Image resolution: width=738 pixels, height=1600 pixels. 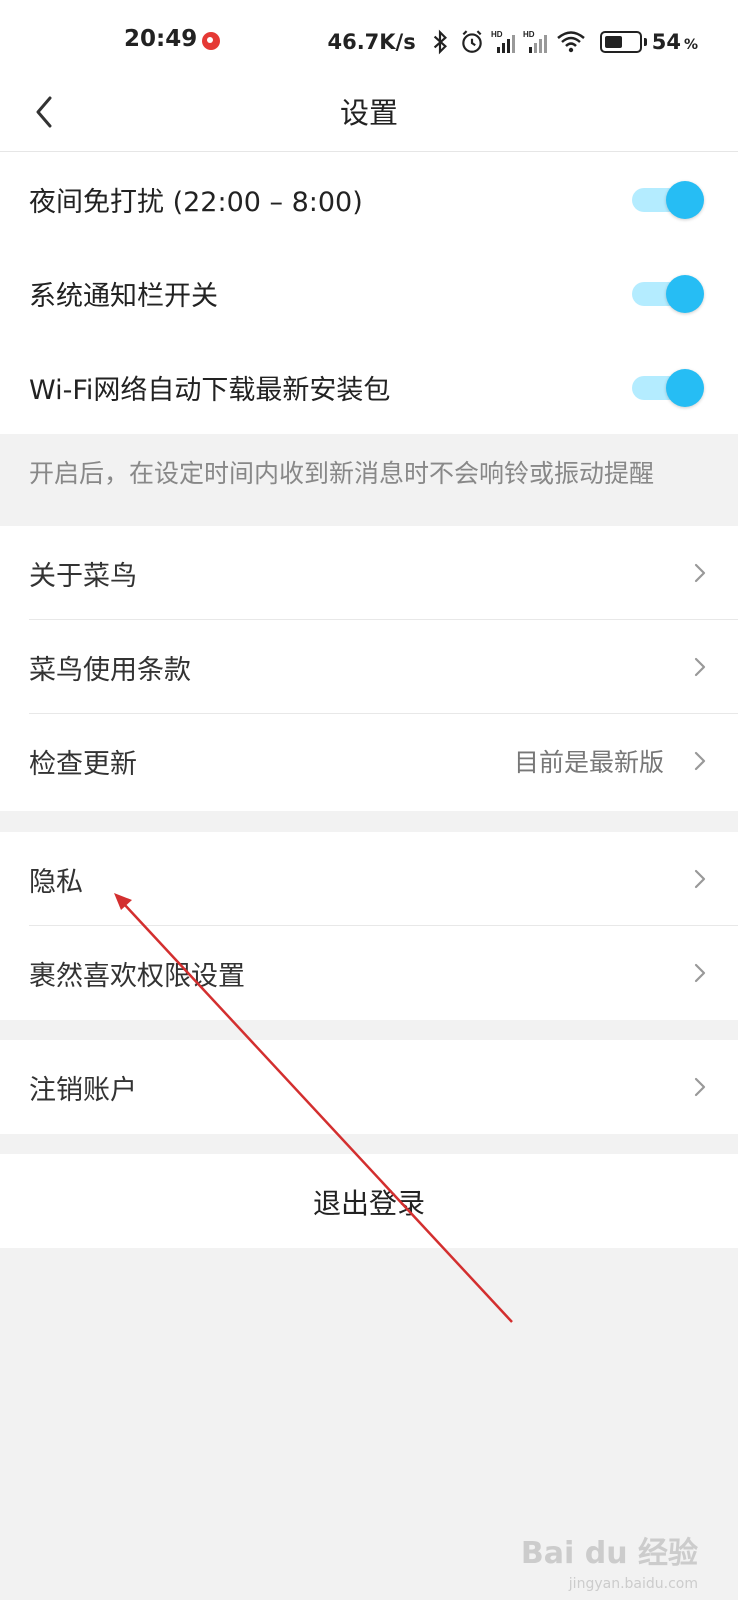 What do you see at coordinates (123, 296) in the screenshot?
I see `toggle-label: 系统通知栏开关` at bounding box center [123, 296].